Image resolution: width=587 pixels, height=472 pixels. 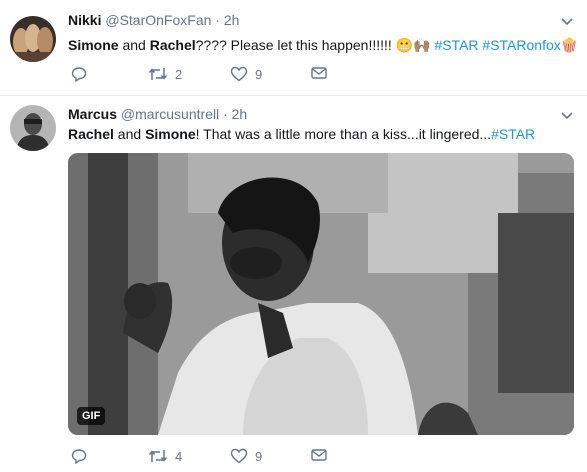 I want to click on raised-hands-emoji: 🙌🏽, so click(x=422, y=45).